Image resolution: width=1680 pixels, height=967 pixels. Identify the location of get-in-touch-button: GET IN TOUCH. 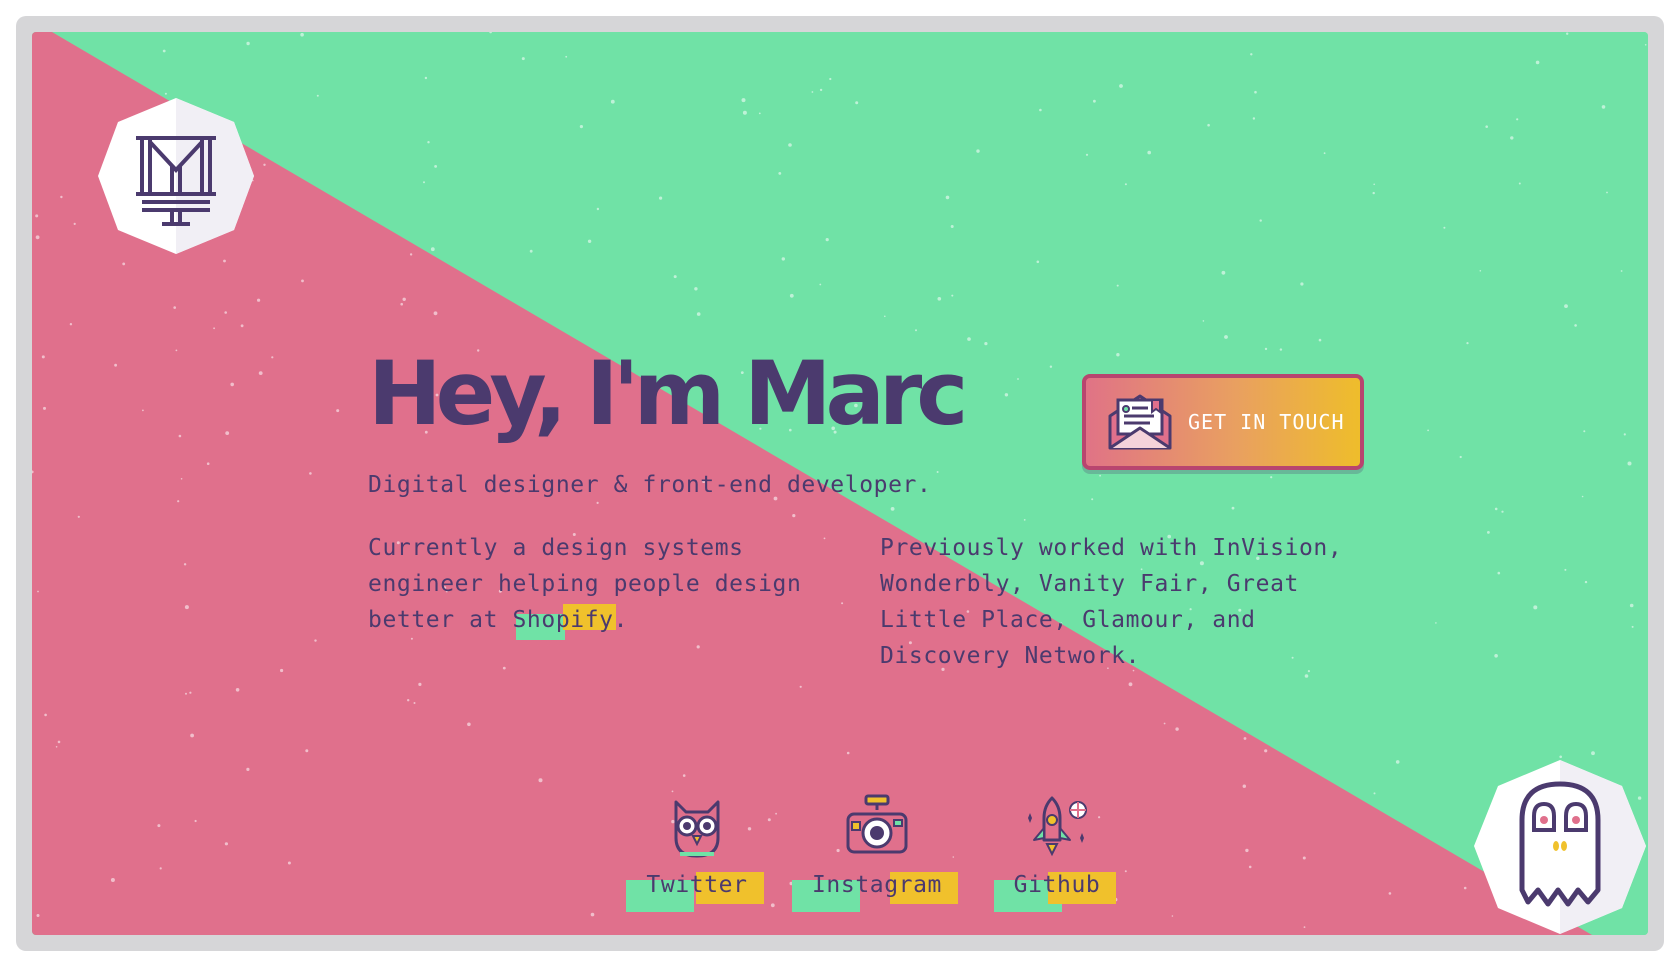
(1223, 422).